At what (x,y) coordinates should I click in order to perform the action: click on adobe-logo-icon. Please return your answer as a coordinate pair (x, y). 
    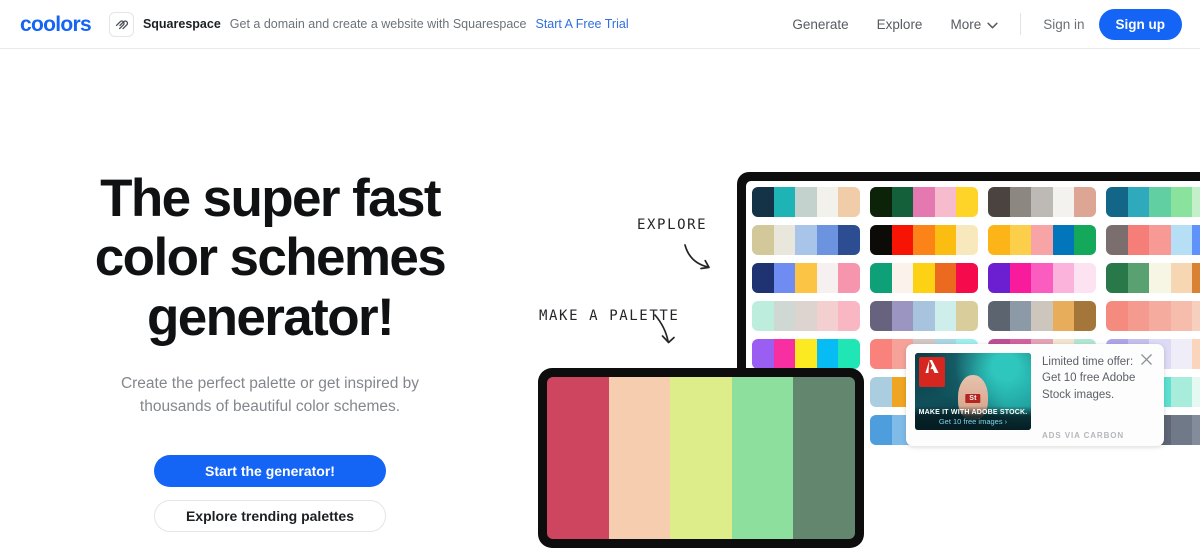
    Looking at the image, I should click on (932, 372).